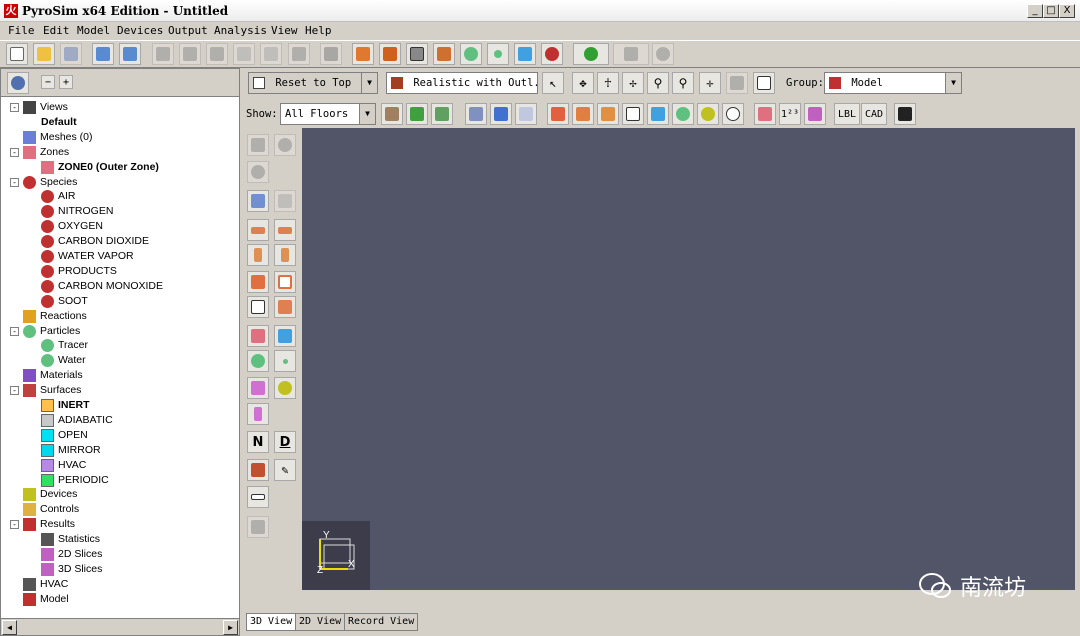  What do you see at coordinates (258, 470) in the screenshot?
I see `paint-bucket-icon` at bounding box center [258, 470].